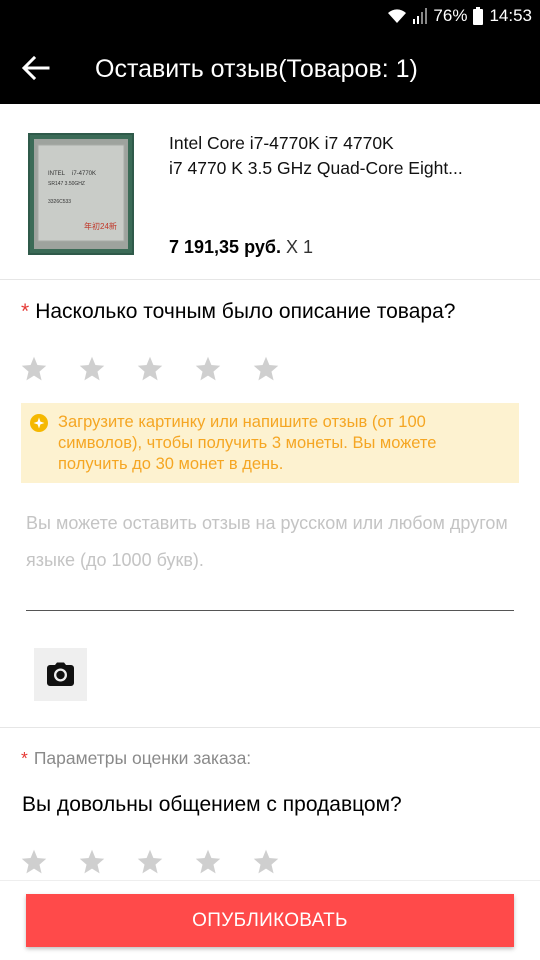 This screenshot has width=540, height=960. What do you see at coordinates (420, 16) in the screenshot?
I see `signal-icon` at bounding box center [420, 16].